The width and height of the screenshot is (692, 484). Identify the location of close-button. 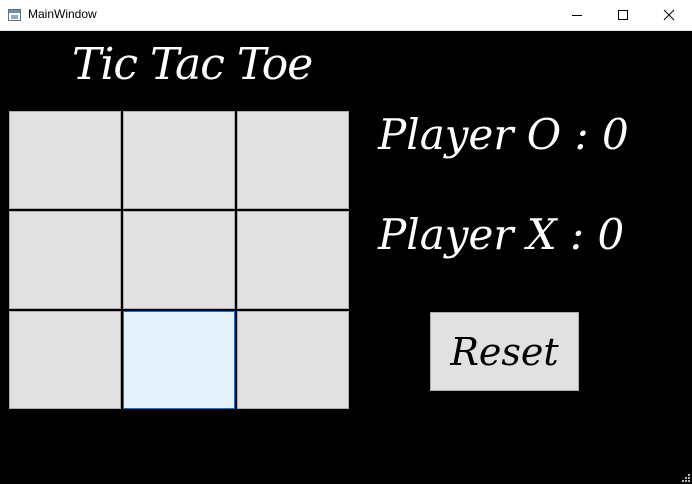
(669, 15).